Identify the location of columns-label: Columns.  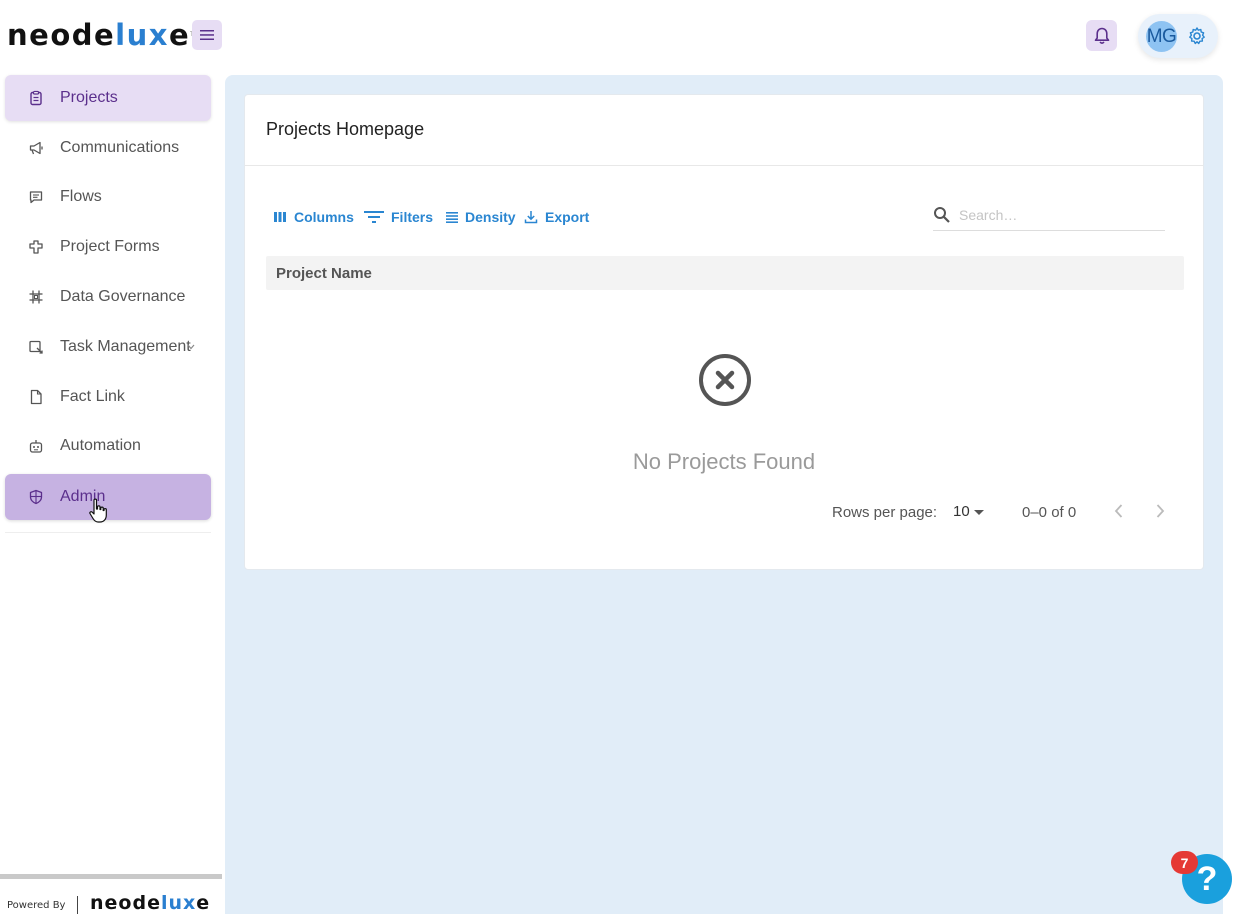
(324, 217).